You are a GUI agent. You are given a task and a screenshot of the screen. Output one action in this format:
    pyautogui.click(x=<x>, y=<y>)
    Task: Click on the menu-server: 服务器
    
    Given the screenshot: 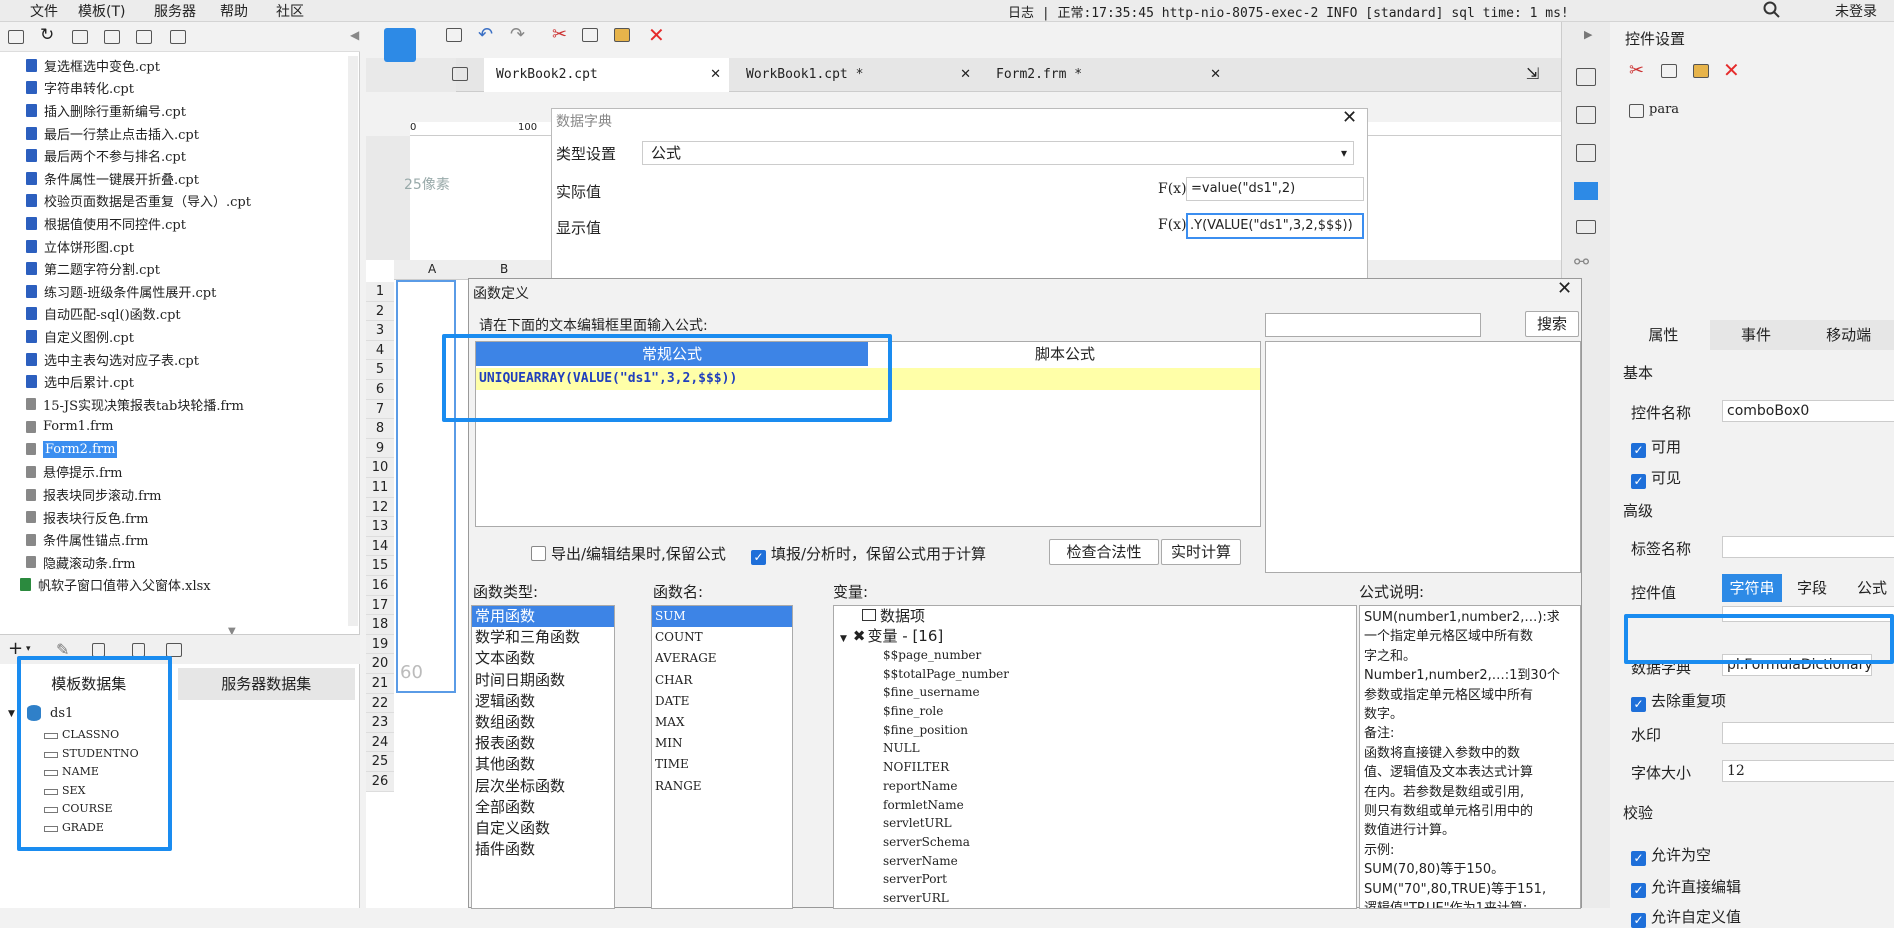 What is the action you would take?
    pyautogui.click(x=175, y=11)
    